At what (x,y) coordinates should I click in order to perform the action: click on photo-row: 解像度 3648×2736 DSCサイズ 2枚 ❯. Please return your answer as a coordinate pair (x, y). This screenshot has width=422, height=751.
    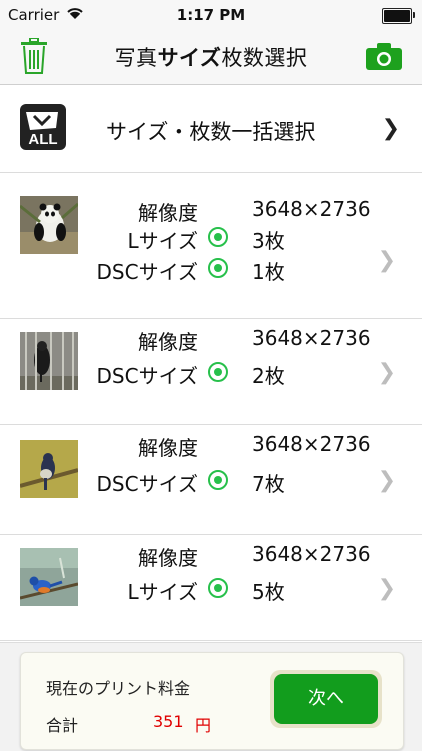
    Looking at the image, I should click on (211, 371).